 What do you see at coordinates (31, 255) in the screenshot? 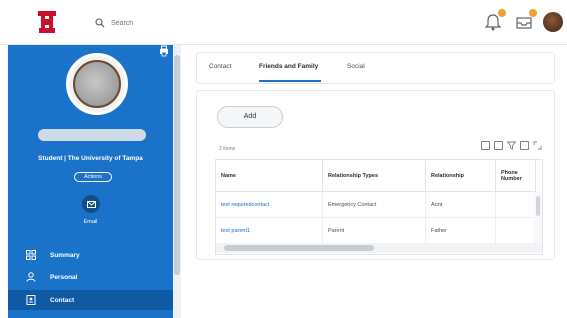
I see `grid-icon` at bounding box center [31, 255].